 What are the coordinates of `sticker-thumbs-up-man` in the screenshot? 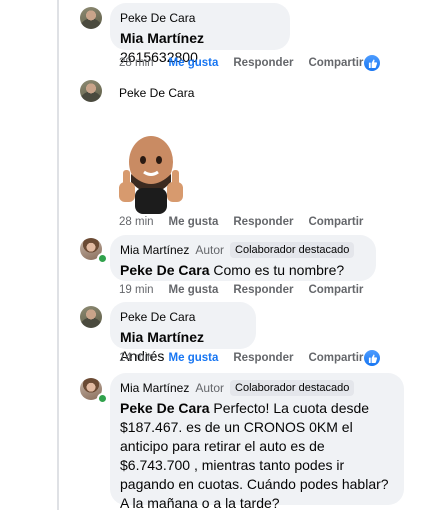 It's located at (151, 175).